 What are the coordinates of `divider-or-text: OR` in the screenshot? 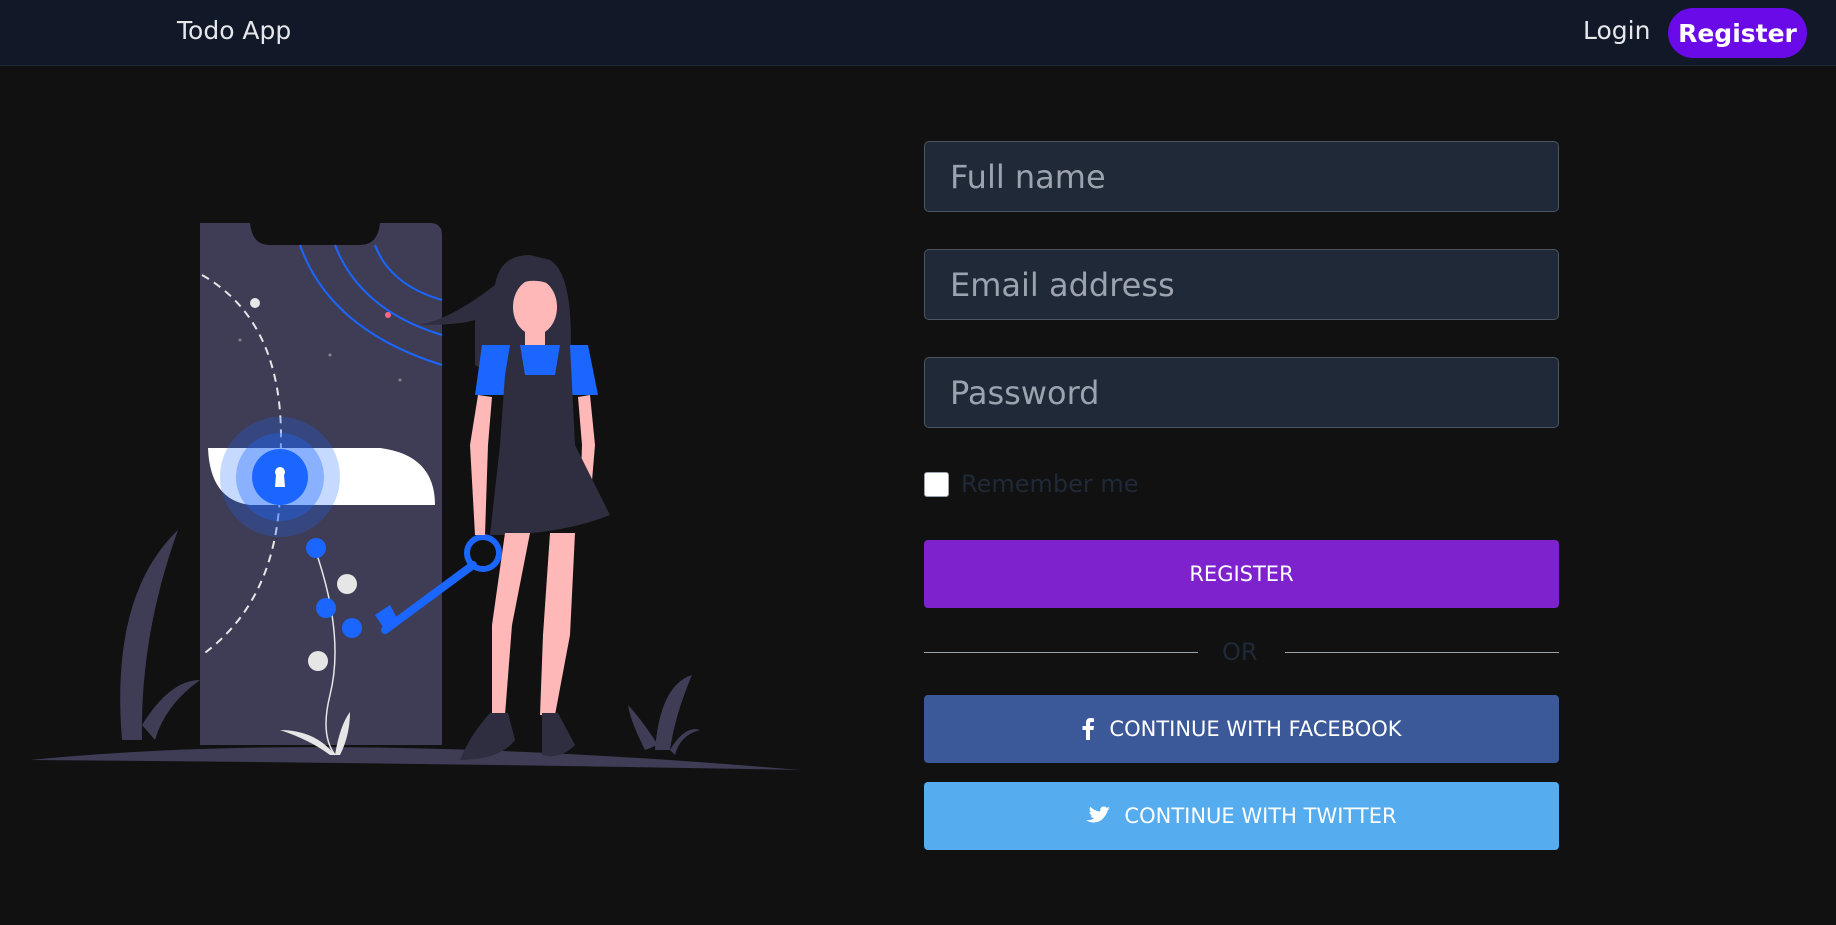 It's located at (1240, 652).